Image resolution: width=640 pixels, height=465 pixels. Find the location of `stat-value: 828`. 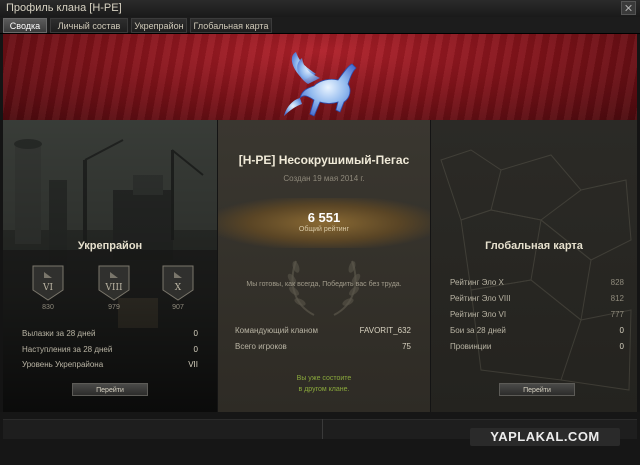

stat-value: 828 is located at coordinates (617, 282).